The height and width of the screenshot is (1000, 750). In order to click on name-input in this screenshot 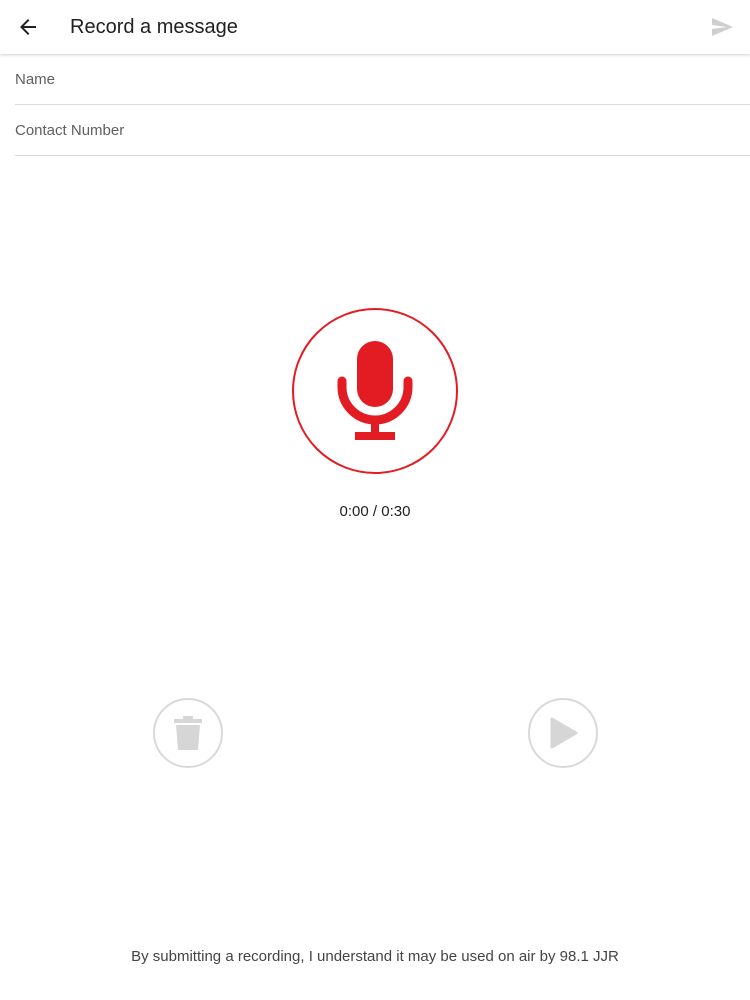, I will do `click(382, 79)`.